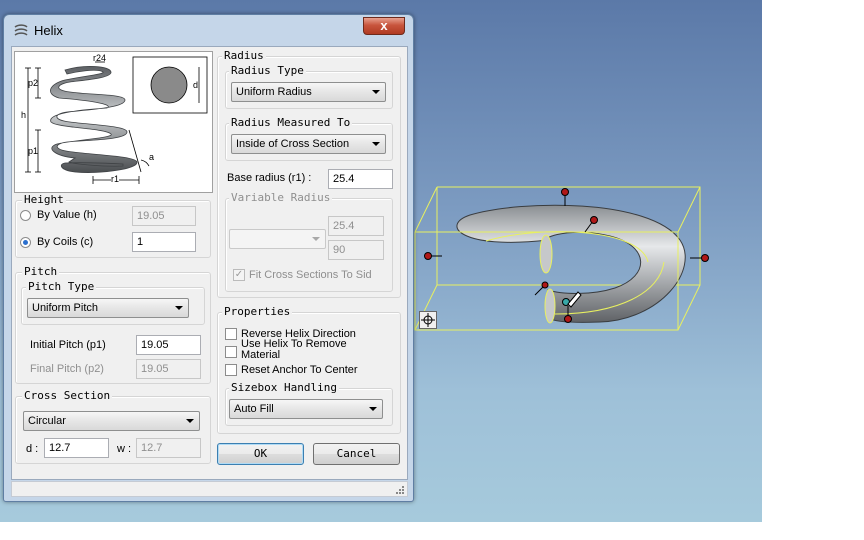 This screenshot has height=540, width=864. I want to click on initial-pitch-input: 19.05, so click(168, 345).